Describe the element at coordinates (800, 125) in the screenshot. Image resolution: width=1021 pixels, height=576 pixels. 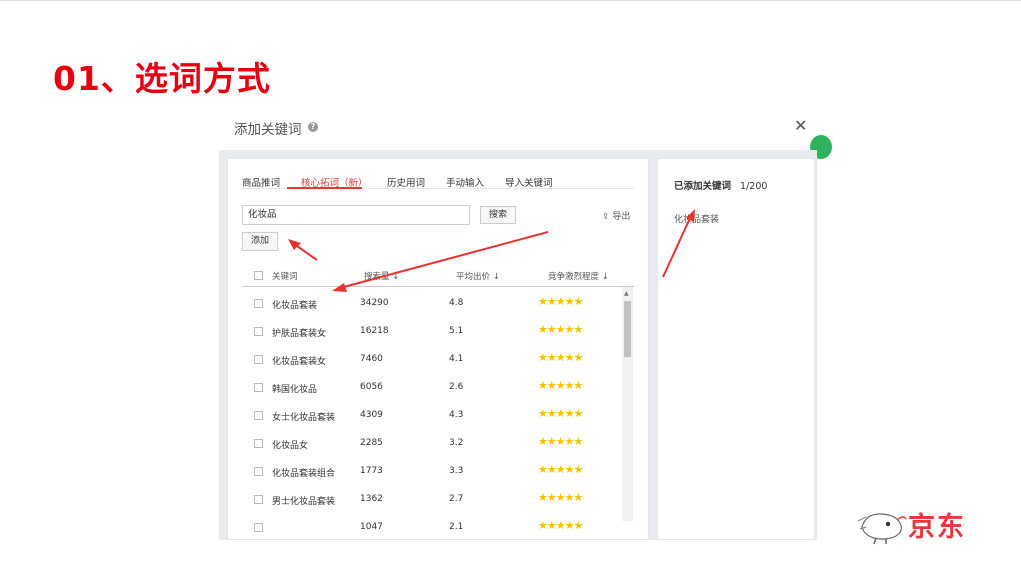
I see `close-icon: ✕` at that location.